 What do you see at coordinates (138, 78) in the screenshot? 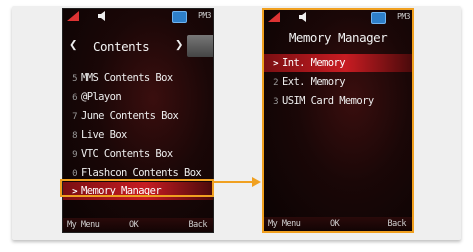
I see `list-item: 5 MMS Contents Box` at bounding box center [138, 78].